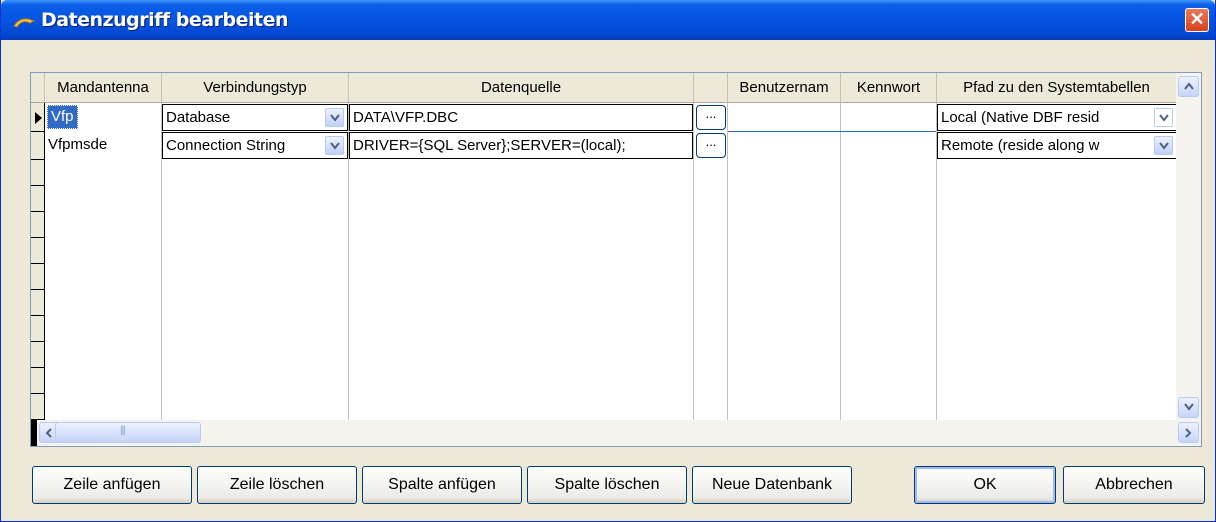 The image size is (1216, 522). What do you see at coordinates (1020, 145) in the screenshot?
I see `pfad-value: Remote (reside along w` at bounding box center [1020, 145].